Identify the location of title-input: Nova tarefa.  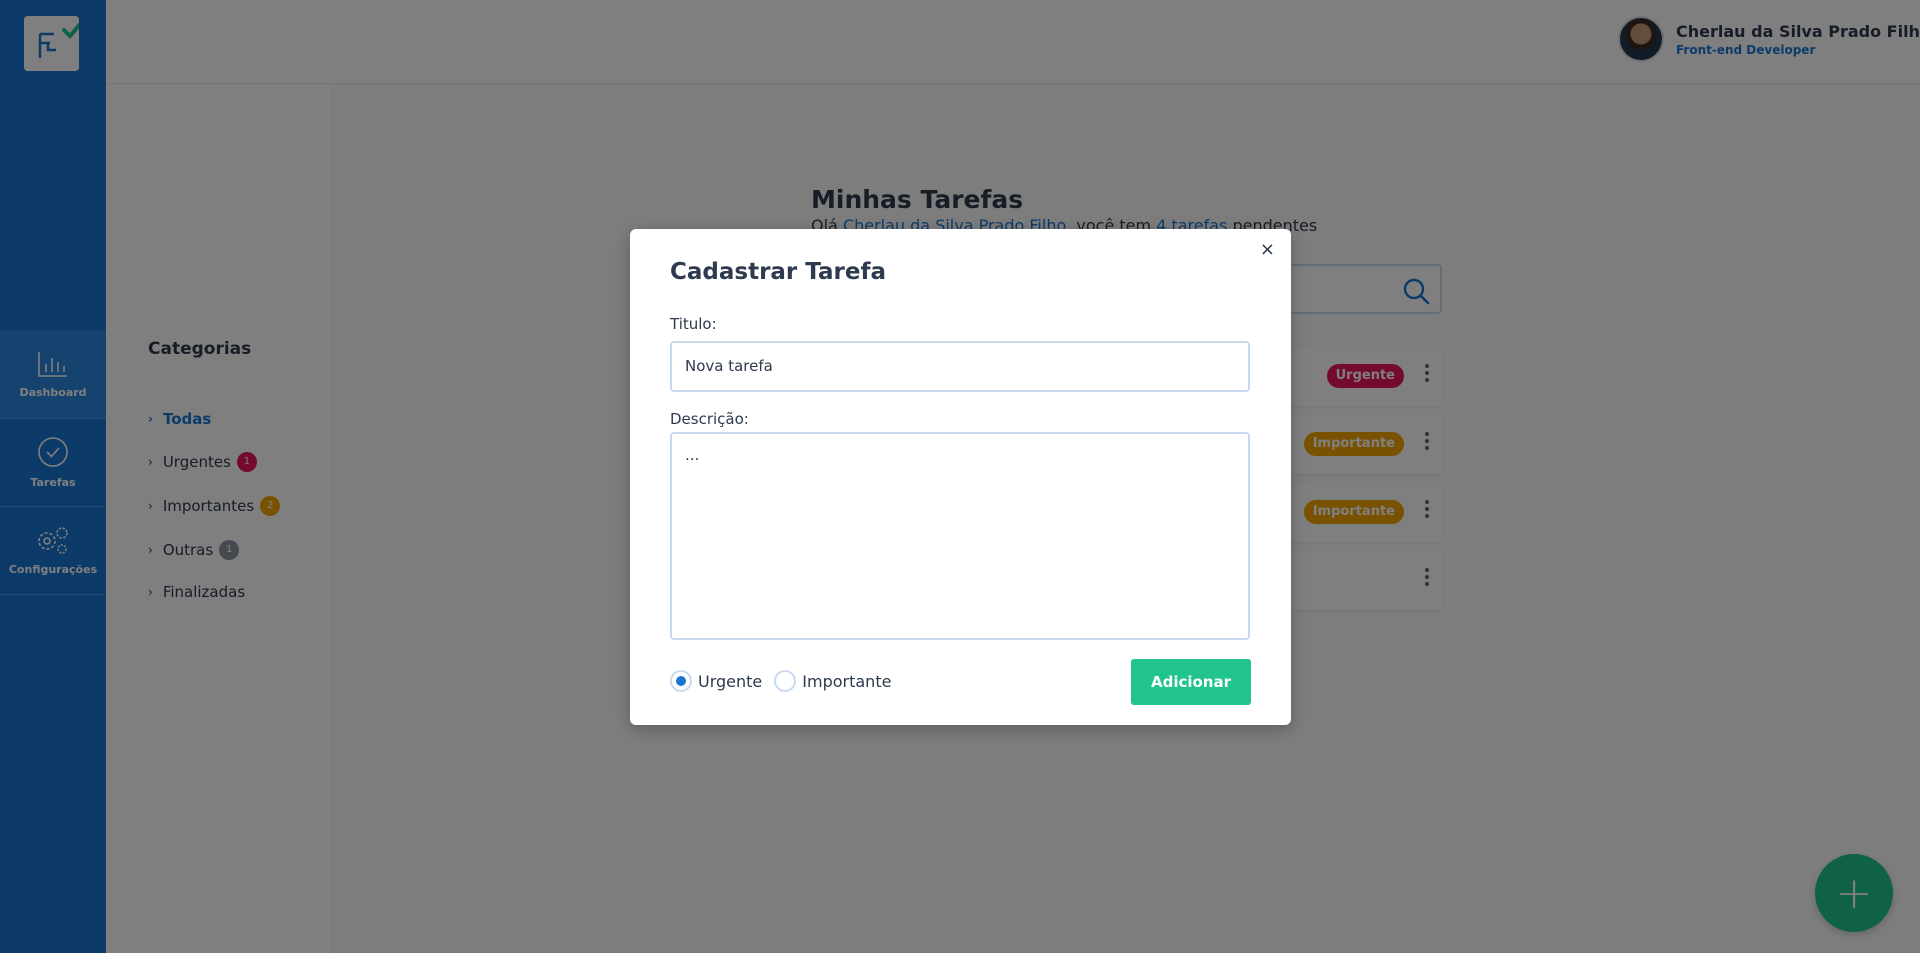
(960, 366).